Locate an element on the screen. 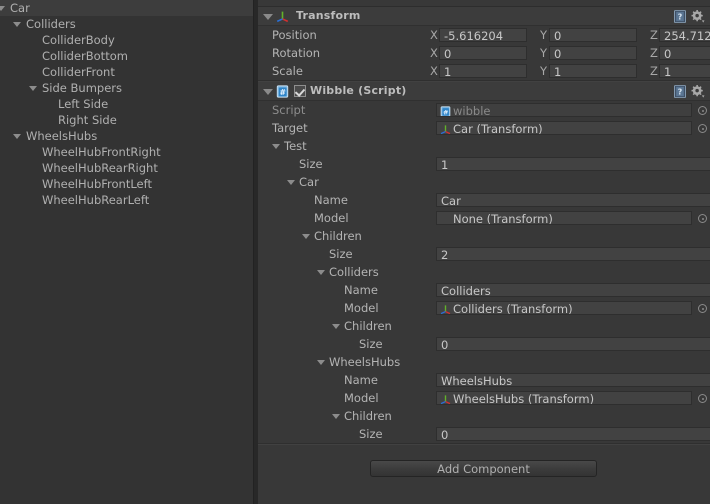 The height and width of the screenshot is (504, 710). array-foldout-test: Test is located at coordinates (484, 146).